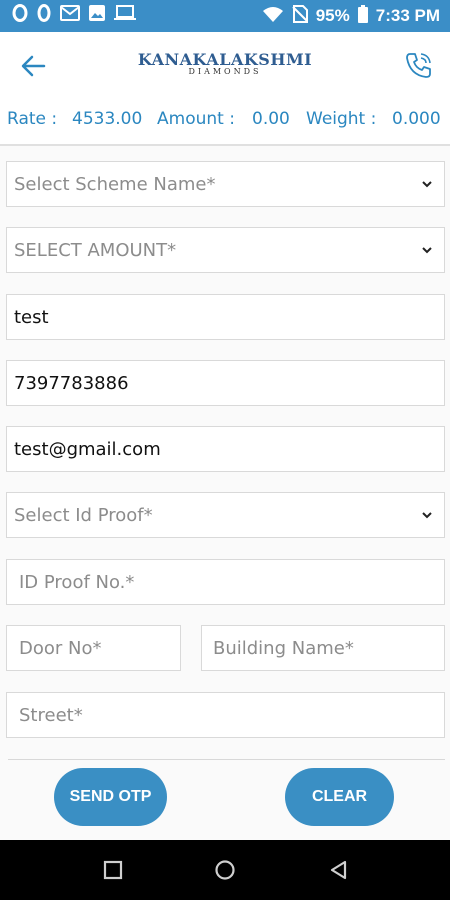 Image resolution: width=450 pixels, height=900 pixels. Describe the element at coordinates (339, 870) in the screenshot. I see `back-nav-icon` at that location.